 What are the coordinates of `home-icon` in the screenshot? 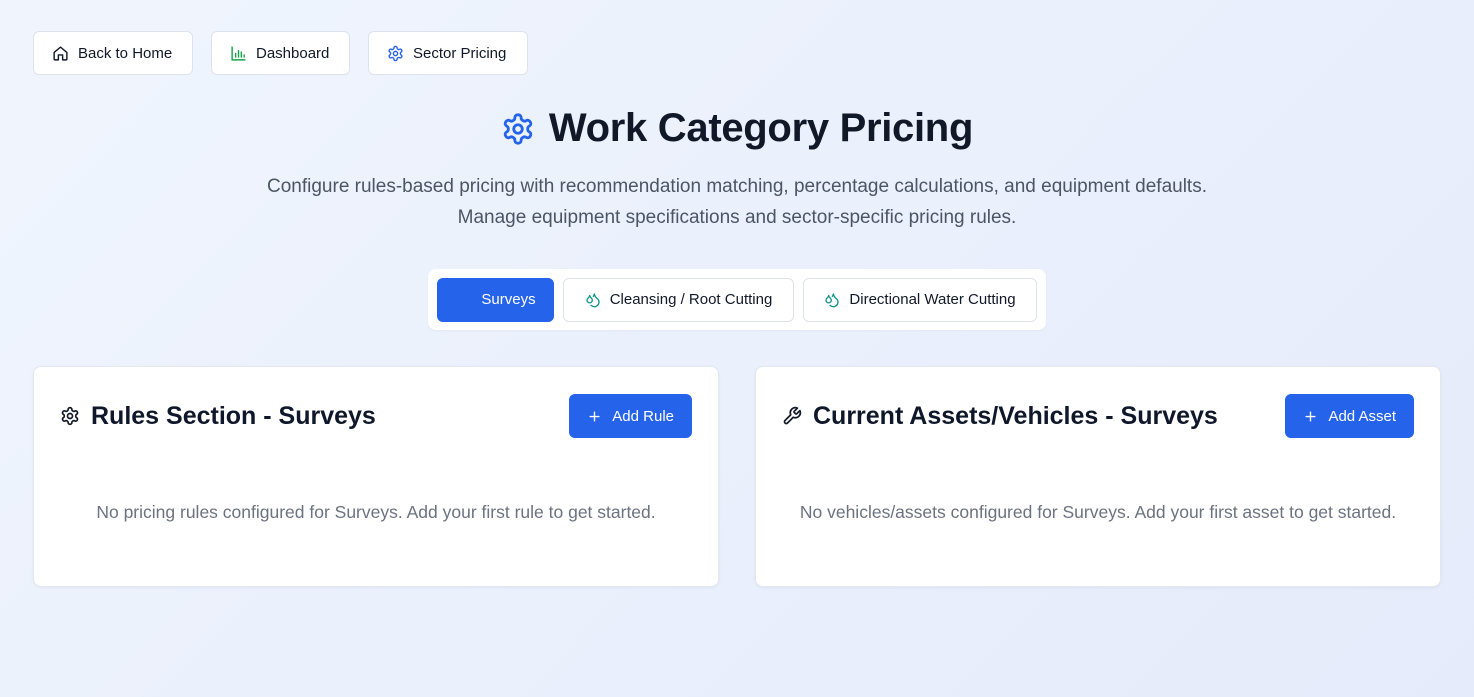 It's located at (60, 53).